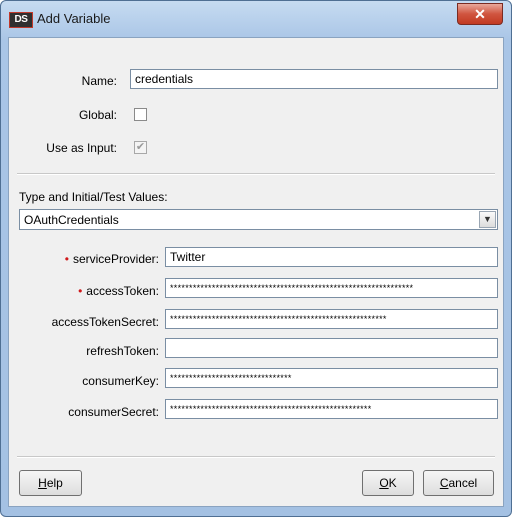 The image size is (512, 517). I want to click on use-as-input-label: Use as Input:, so click(81, 148).